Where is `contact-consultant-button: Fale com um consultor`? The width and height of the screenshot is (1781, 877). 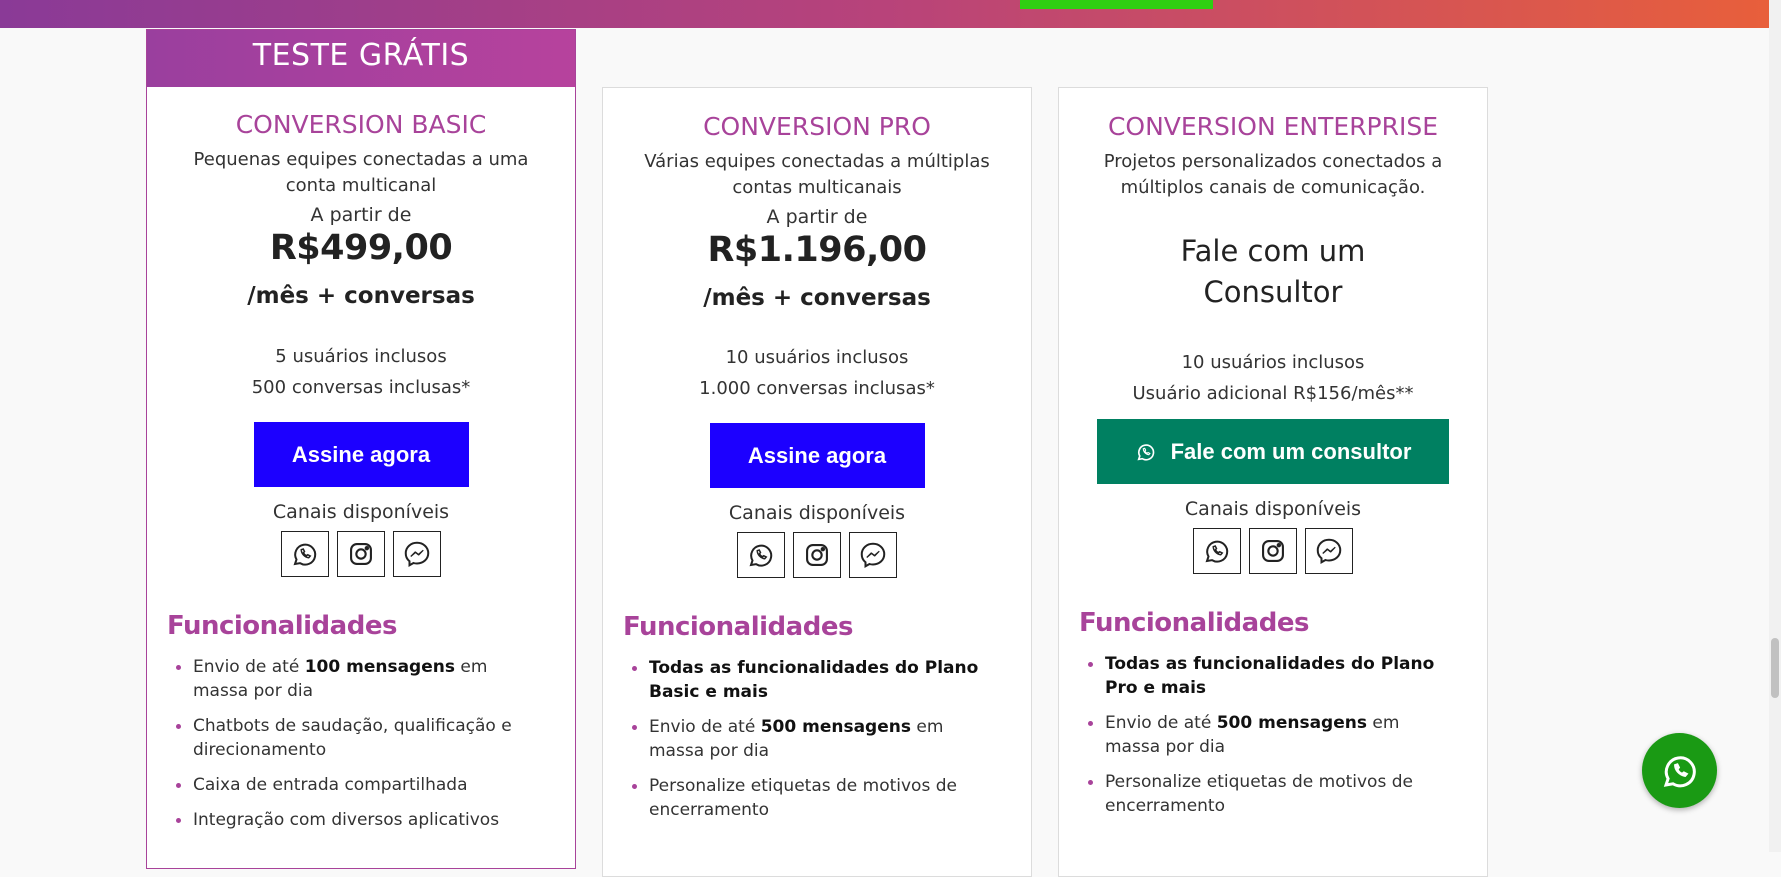 contact-consultant-button: Fale com um consultor is located at coordinates (1273, 451).